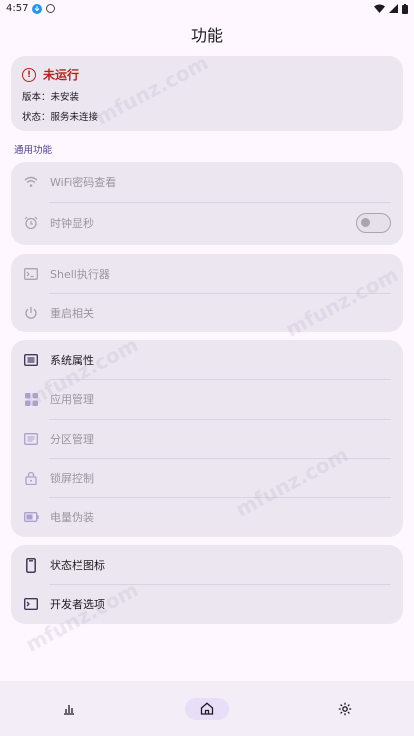 Image resolution: width=414 pixels, height=736 pixels. Describe the element at coordinates (72, 223) in the screenshot. I see `clock-seconds-label: 时钟显秒` at that location.